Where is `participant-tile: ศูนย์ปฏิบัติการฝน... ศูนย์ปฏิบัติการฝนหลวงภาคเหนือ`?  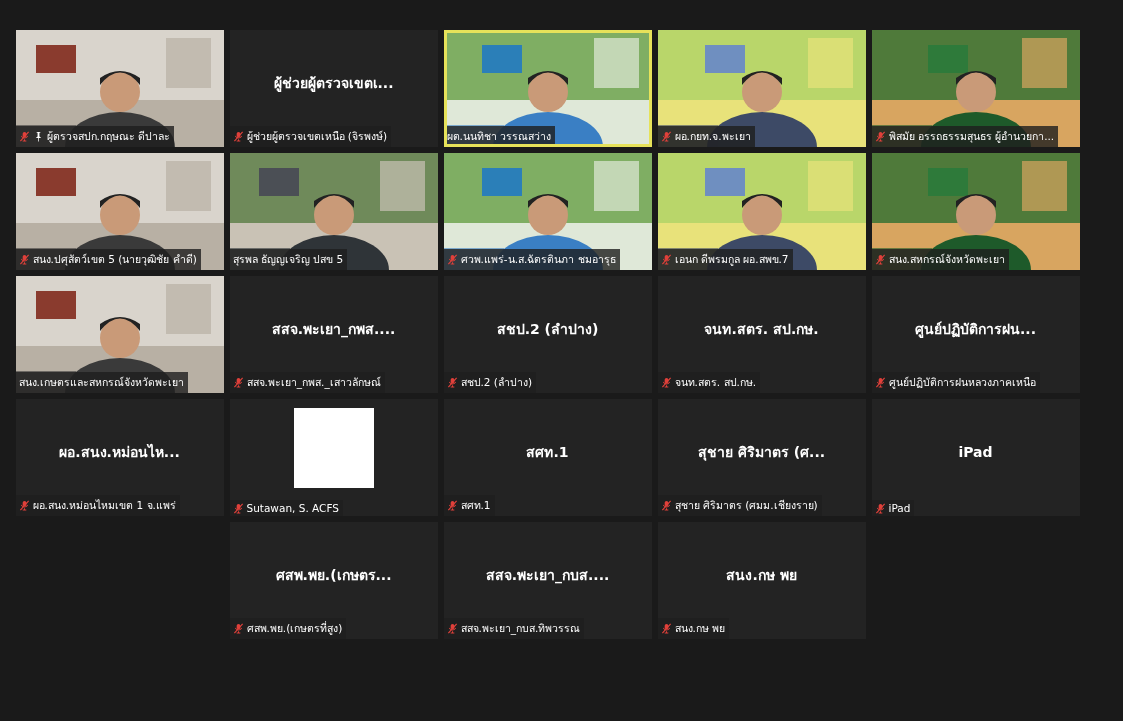 participant-tile: ศูนย์ปฏิบัติการฝน... ศูนย์ปฏิบัติการฝนหลวงภาคเหนือ is located at coordinates (975, 334).